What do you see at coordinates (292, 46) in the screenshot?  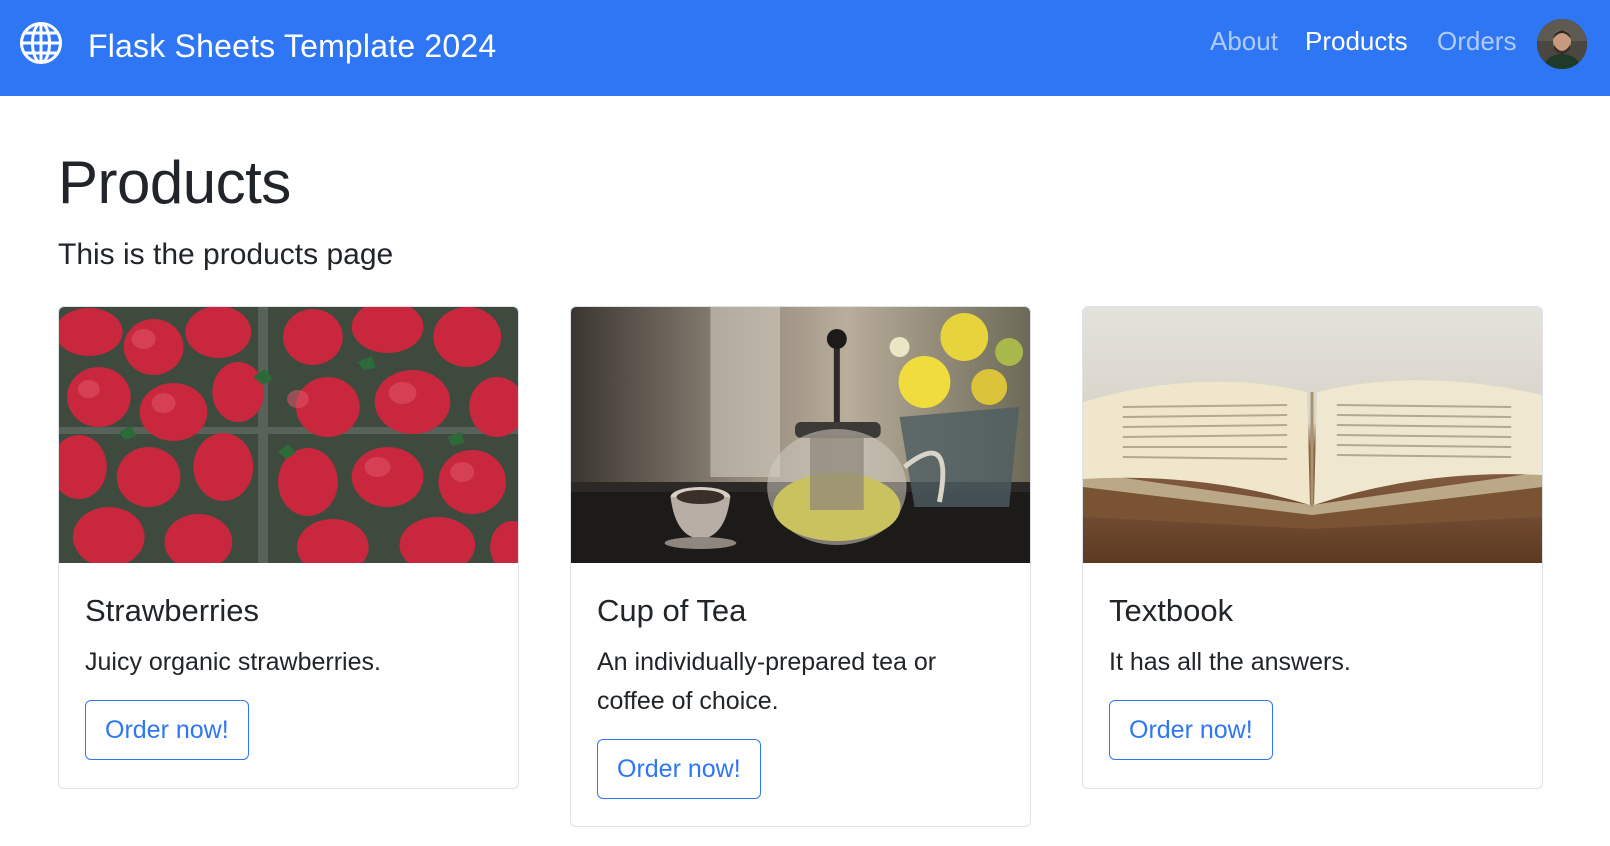 I see `app-title: Flask Sheets Template 2024` at bounding box center [292, 46].